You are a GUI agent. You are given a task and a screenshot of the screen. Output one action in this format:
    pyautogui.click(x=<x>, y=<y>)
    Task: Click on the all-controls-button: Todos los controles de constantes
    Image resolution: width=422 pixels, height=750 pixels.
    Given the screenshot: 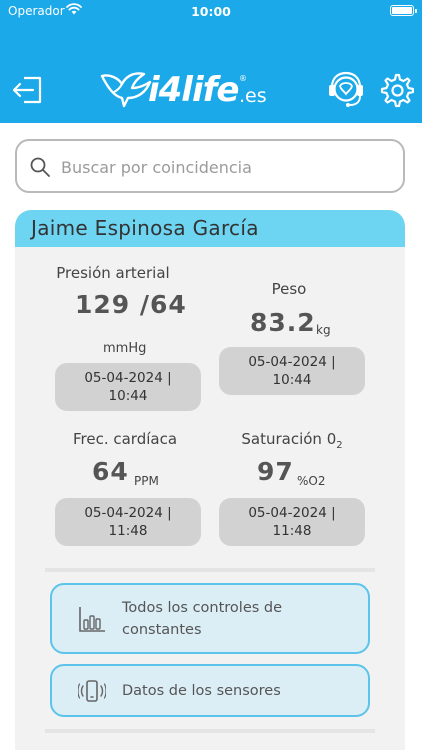 What is the action you would take?
    pyautogui.click(x=210, y=618)
    